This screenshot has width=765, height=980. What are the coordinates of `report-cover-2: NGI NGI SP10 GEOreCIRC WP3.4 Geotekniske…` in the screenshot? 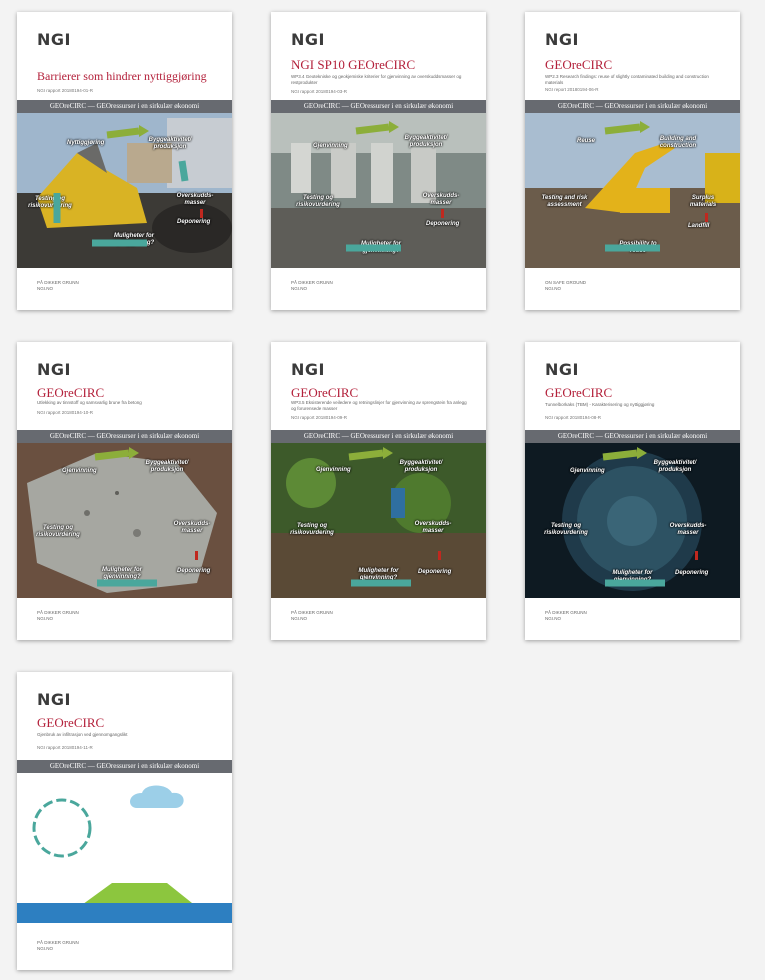 It's located at (378, 161).